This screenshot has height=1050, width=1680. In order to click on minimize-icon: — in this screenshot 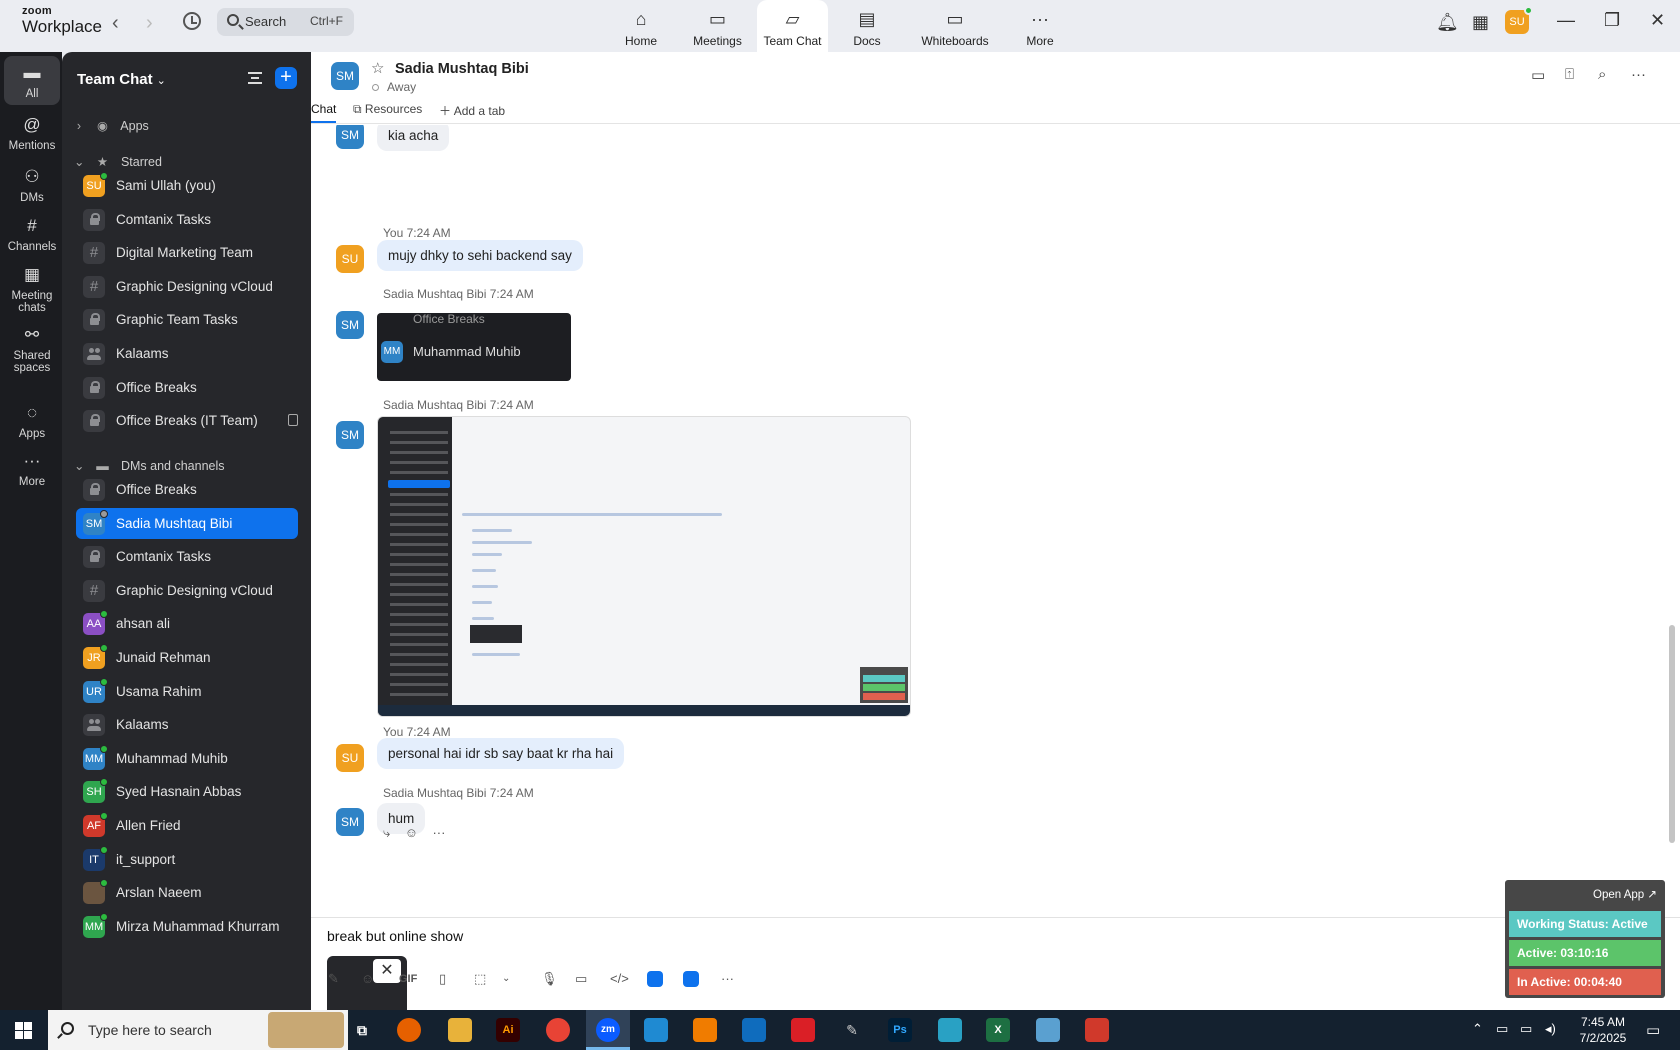, I will do `click(1566, 20)`.